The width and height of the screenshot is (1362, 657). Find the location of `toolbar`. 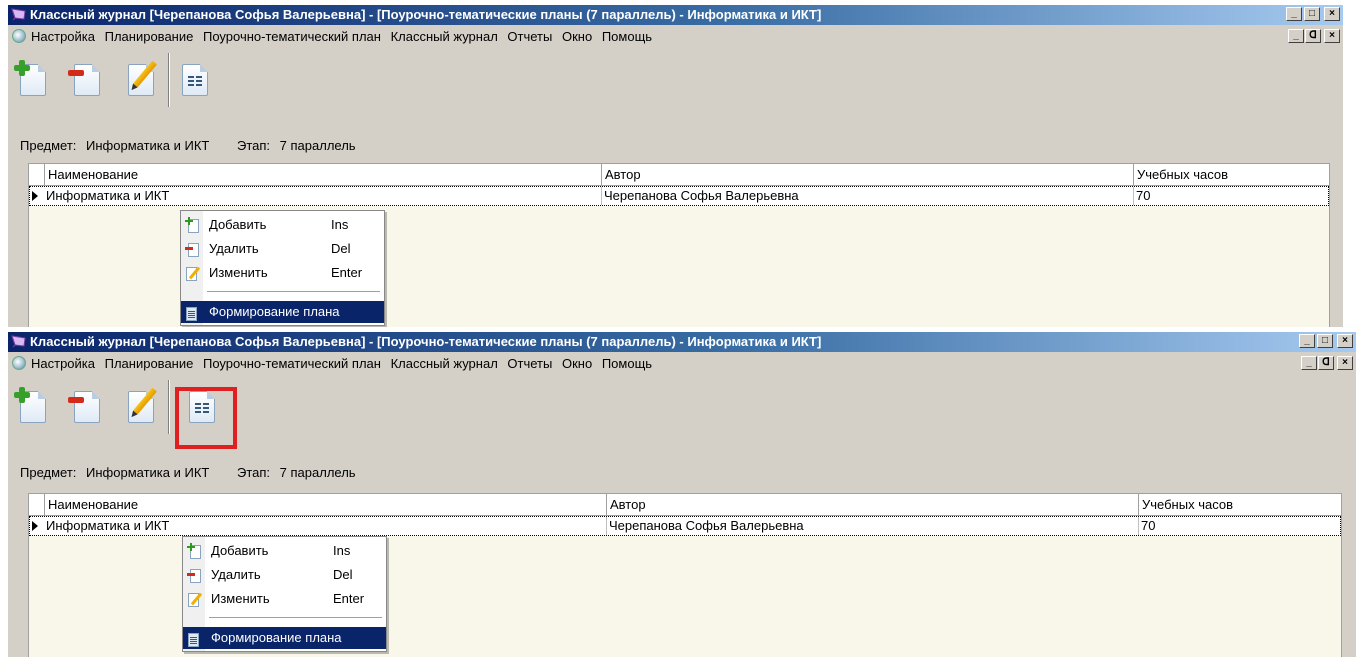

toolbar is located at coordinates (675, 80).